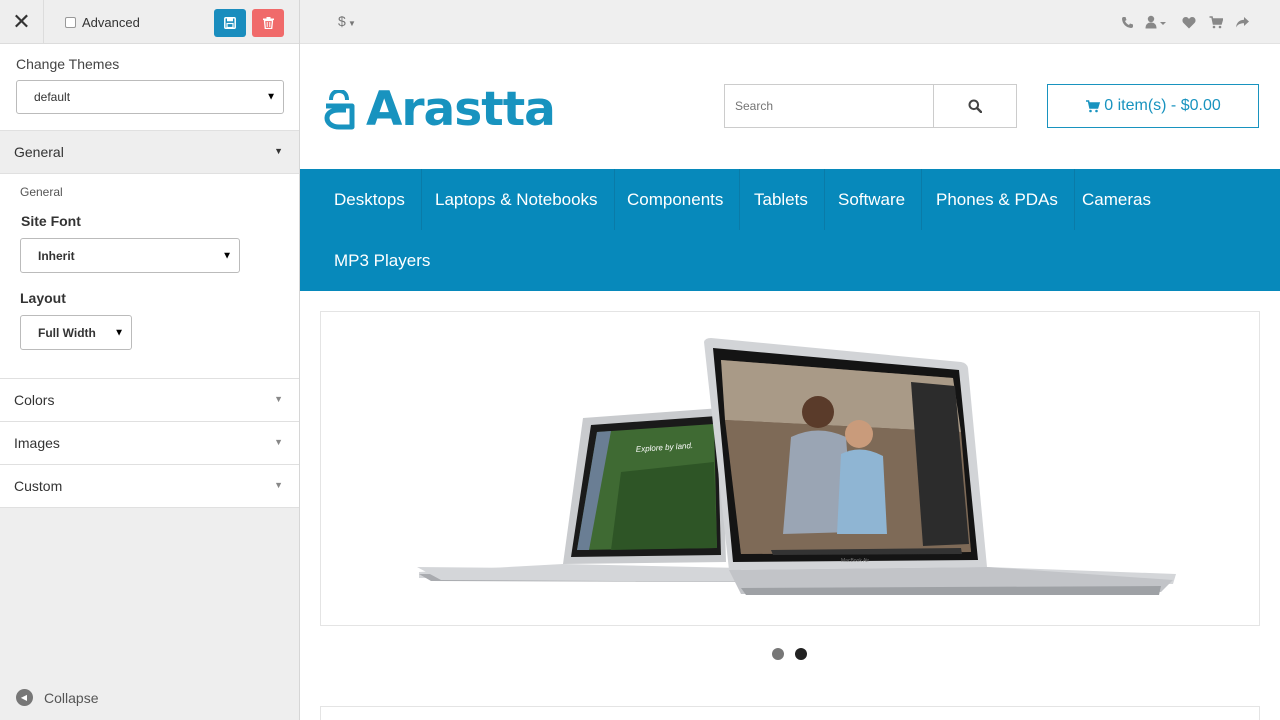 The width and height of the screenshot is (1280, 720). I want to click on site-font-value: Inherit, so click(56, 255).